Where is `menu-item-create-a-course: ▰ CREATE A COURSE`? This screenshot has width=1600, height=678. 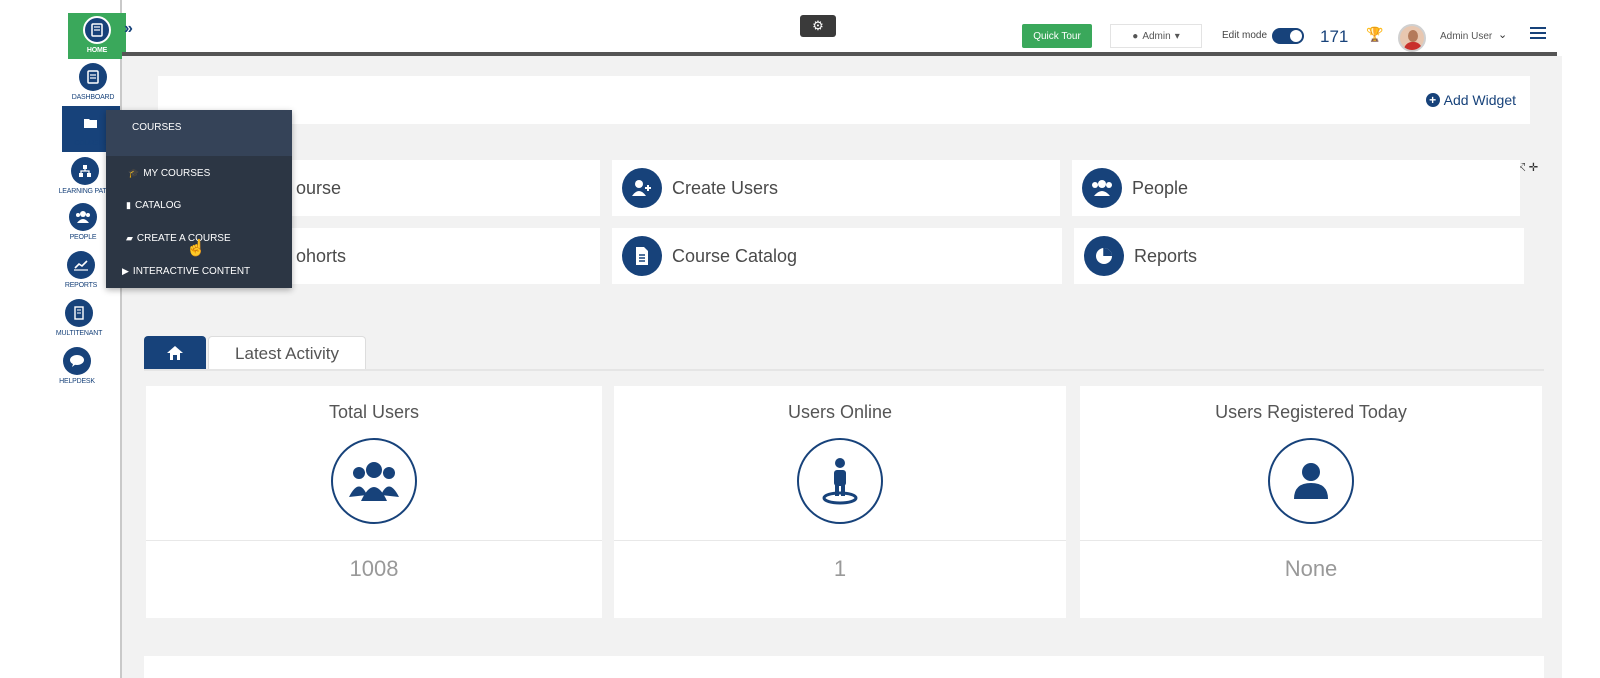
menu-item-create-a-course: ▰ CREATE A COURSE is located at coordinates (178, 238).